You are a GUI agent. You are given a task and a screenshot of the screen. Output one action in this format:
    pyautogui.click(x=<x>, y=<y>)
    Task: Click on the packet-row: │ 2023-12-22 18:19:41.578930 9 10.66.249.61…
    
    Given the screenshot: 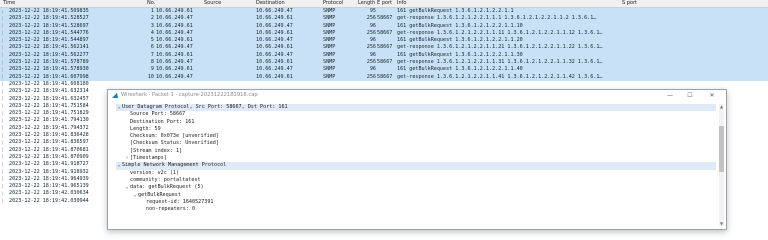 What is the action you would take?
    pyautogui.click(x=384, y=70)
    